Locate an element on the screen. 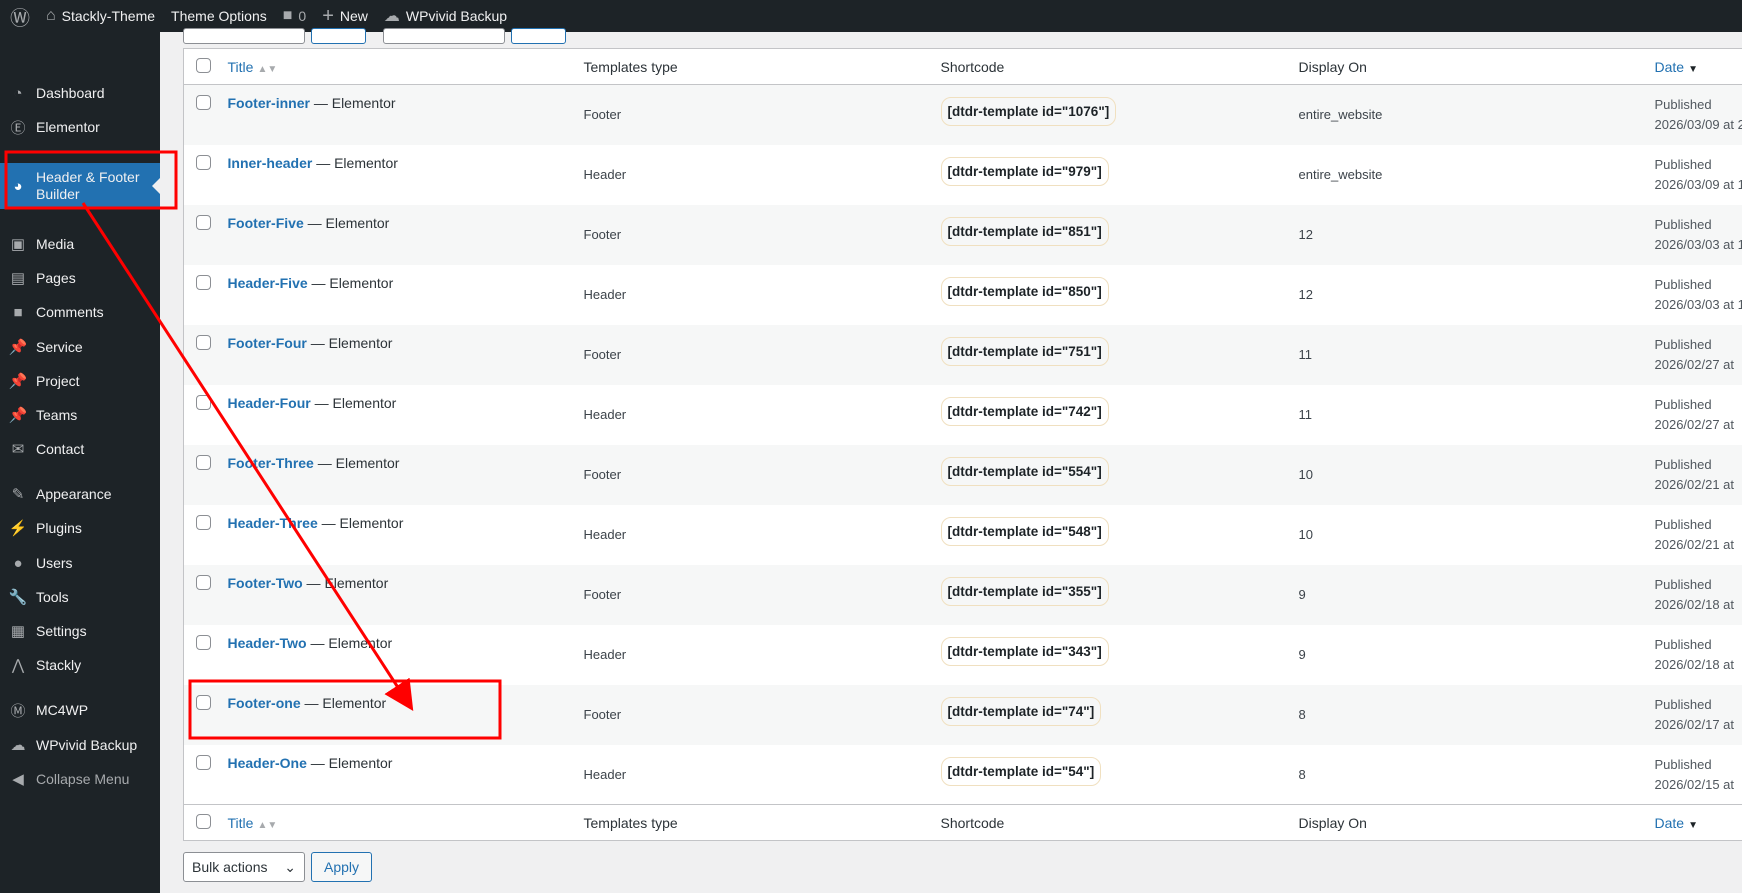 Image resolution: width=1742 pixels, height=893 pixels. sidebar-item-media: ▣ Media is located at coordinates (80, 244).